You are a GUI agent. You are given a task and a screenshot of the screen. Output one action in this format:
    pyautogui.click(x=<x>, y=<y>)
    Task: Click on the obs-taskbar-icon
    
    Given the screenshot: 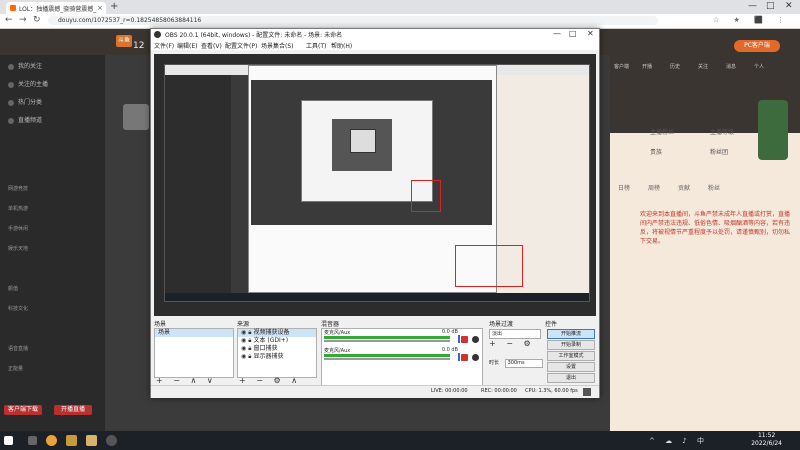 What is the action you would take?
    pyautogui.click(x=111, y=440)
    